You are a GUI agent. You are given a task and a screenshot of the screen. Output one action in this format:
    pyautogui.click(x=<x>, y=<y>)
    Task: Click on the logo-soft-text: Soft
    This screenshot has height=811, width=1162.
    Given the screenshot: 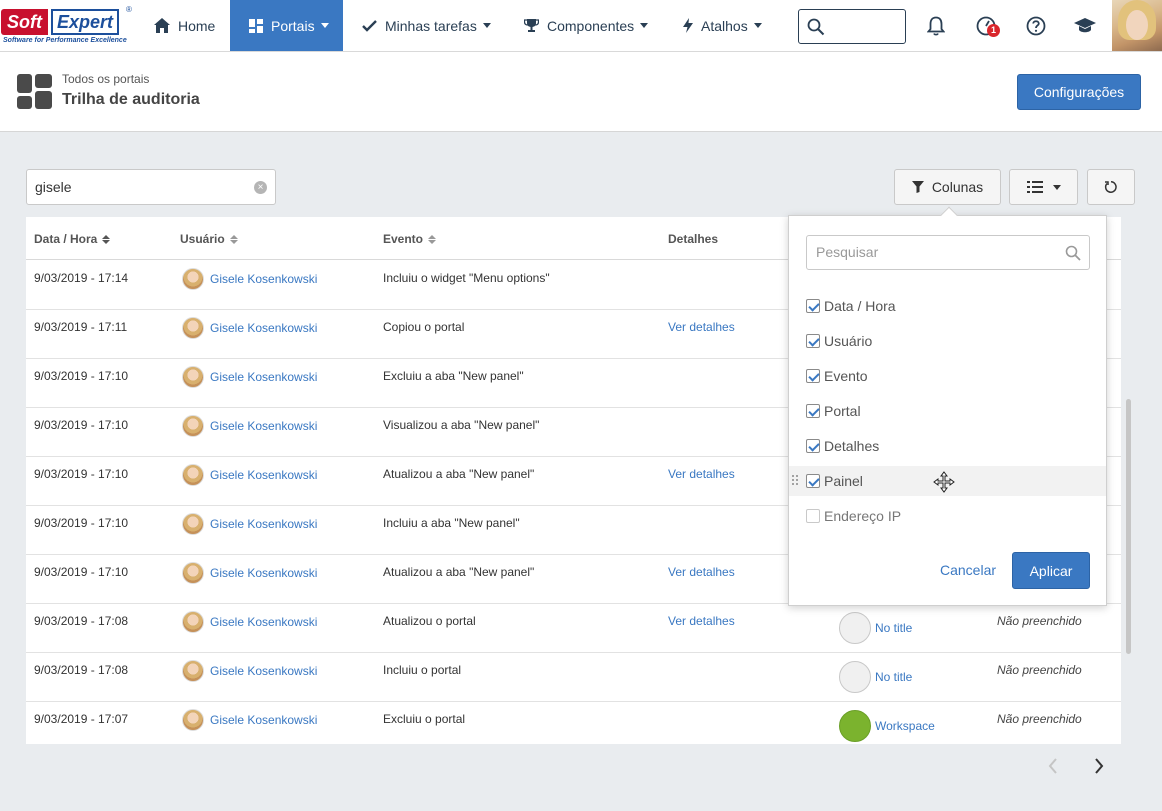 What is the action you would take?
    pyautogui.click(x=24, y=22)
    